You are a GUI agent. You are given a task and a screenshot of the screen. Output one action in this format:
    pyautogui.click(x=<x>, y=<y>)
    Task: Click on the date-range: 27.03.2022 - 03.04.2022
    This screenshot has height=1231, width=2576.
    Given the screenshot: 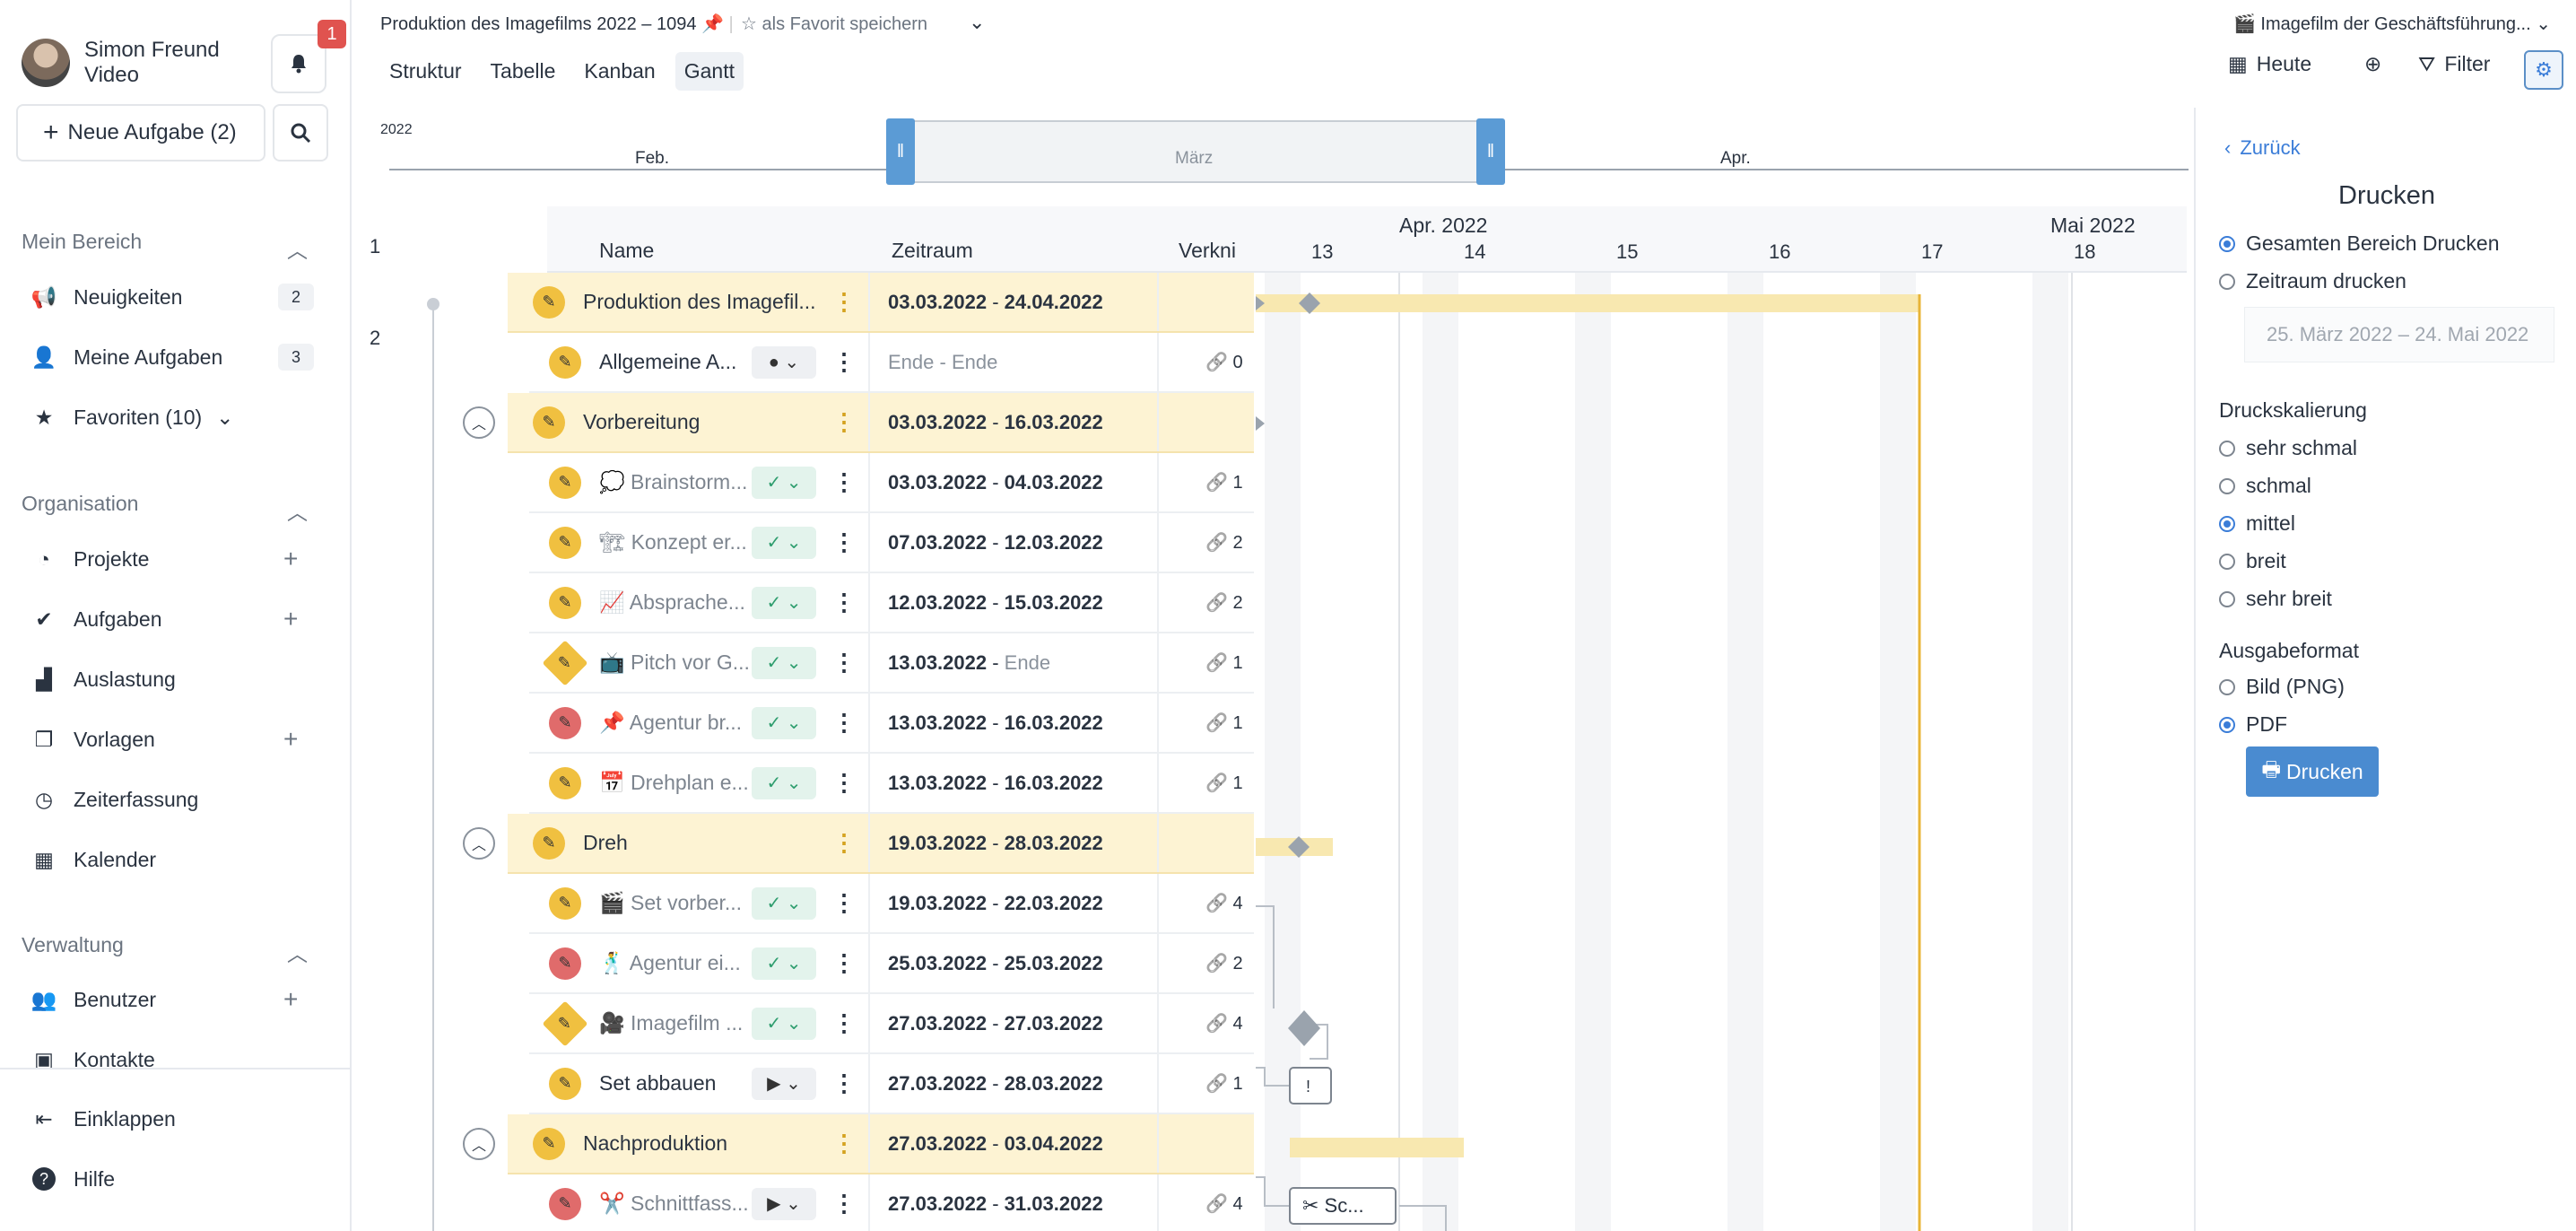 What is the action you would take?
    pyautogui.click(x=995, y=1144)
    